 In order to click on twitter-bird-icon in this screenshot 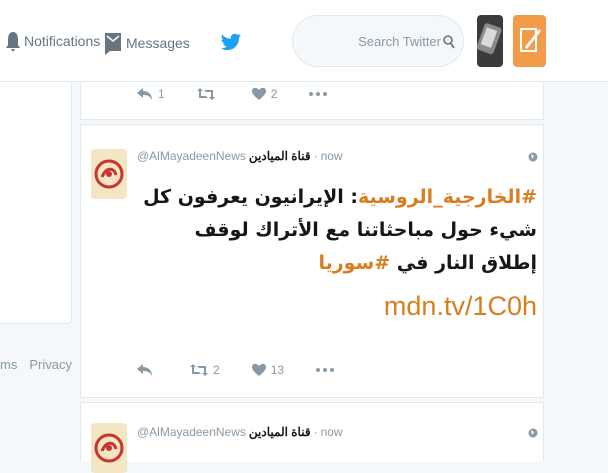, I will do `click(231, 42)`.